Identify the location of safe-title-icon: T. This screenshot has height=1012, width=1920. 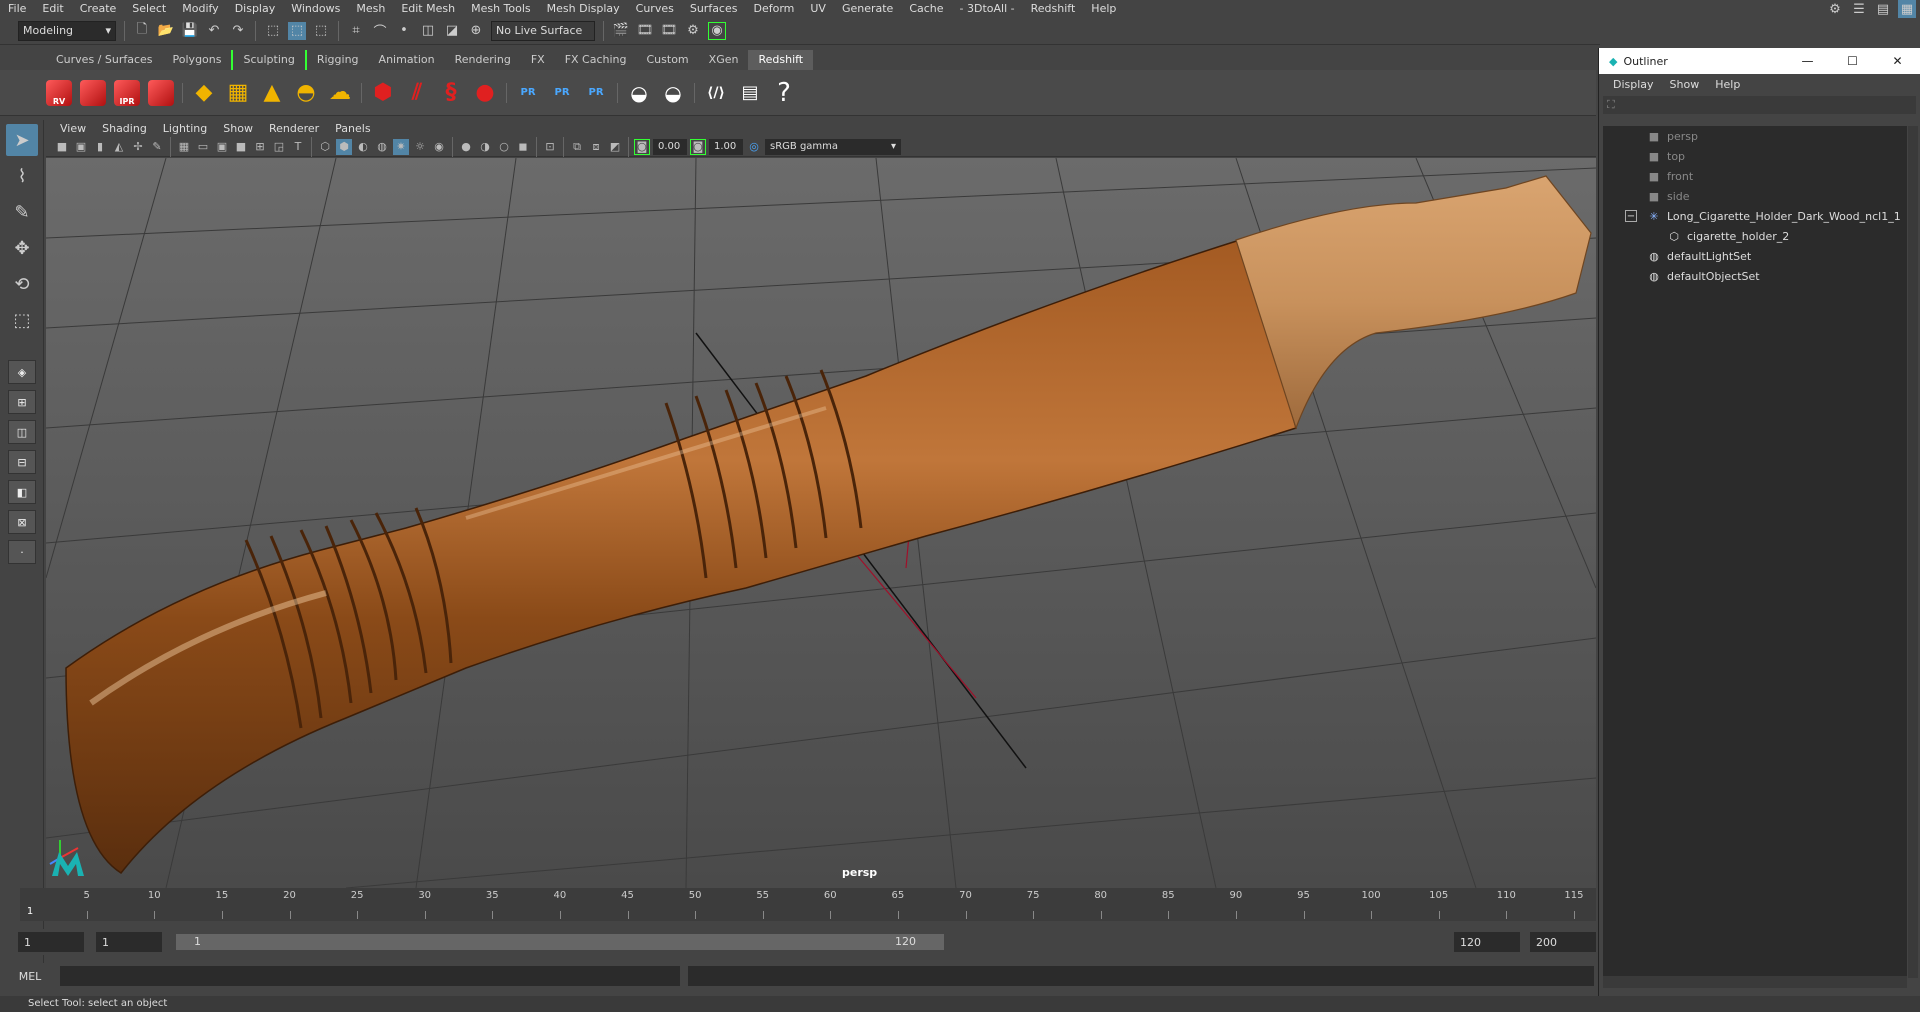
(298, 147).